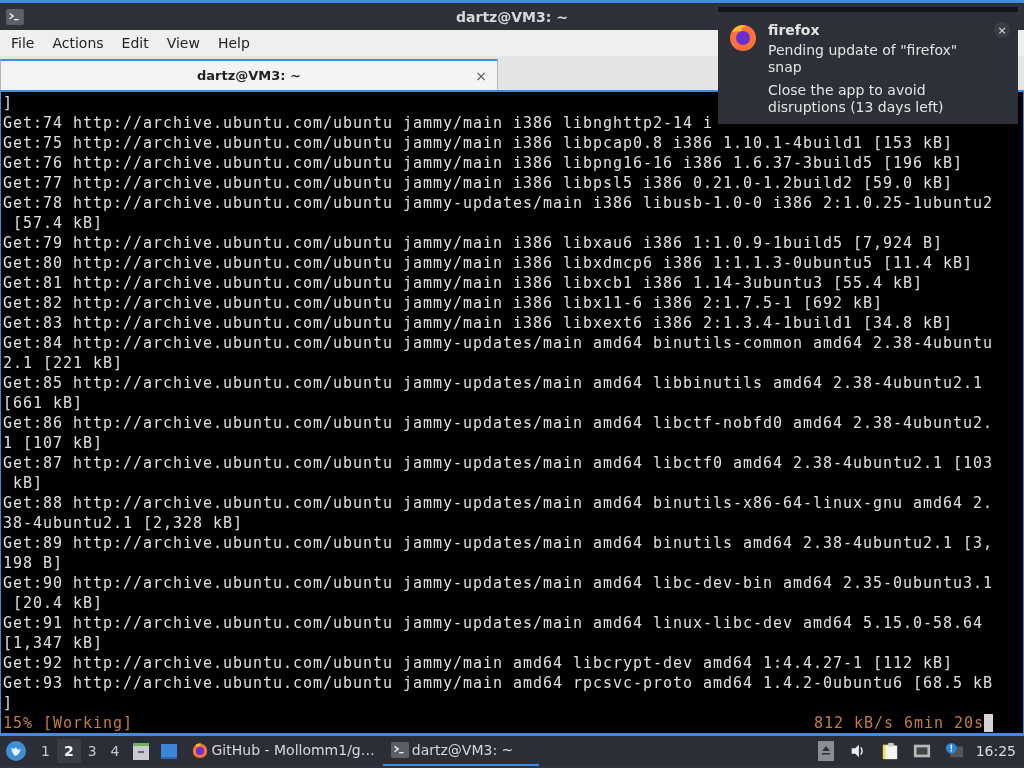 This screenshot has height=768, width=1024. What do you see at coordinates (498, 423) in the screenshot?
I see `terminal-line: Get:86 http://archive.ubuntu.com/ubuntu jammy-updates/main amd64 libctf-nobfd0 amd64 2.38-4ubuntu2.` at bounding box center [498, 423].